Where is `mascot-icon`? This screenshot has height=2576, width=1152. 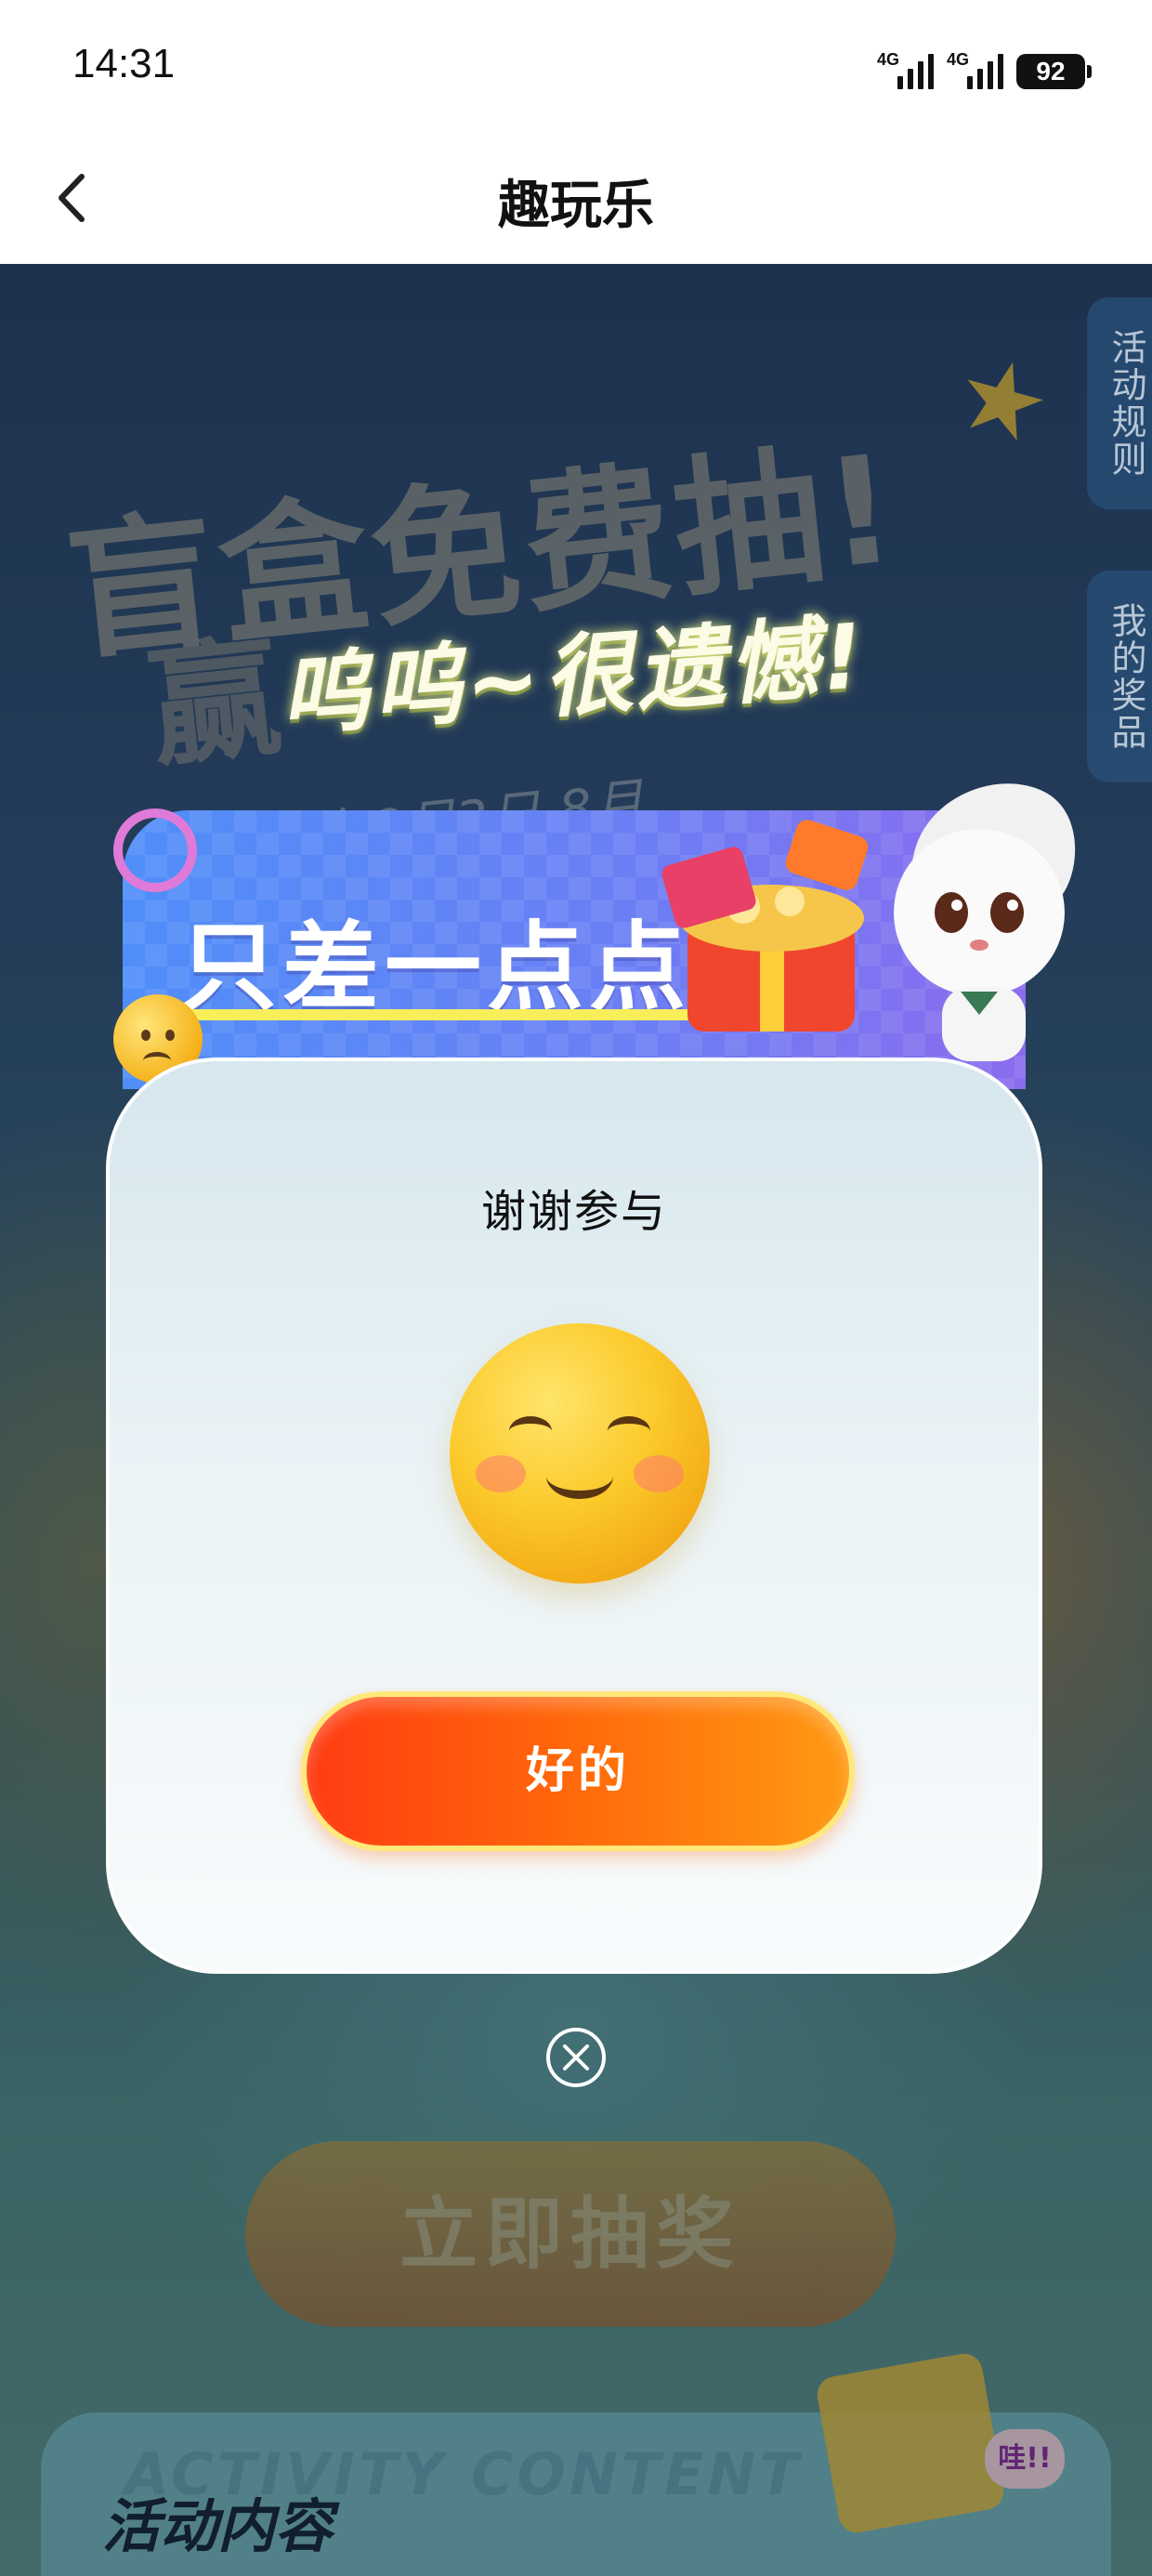
mascot-icon is located at coordinates (985, 922).